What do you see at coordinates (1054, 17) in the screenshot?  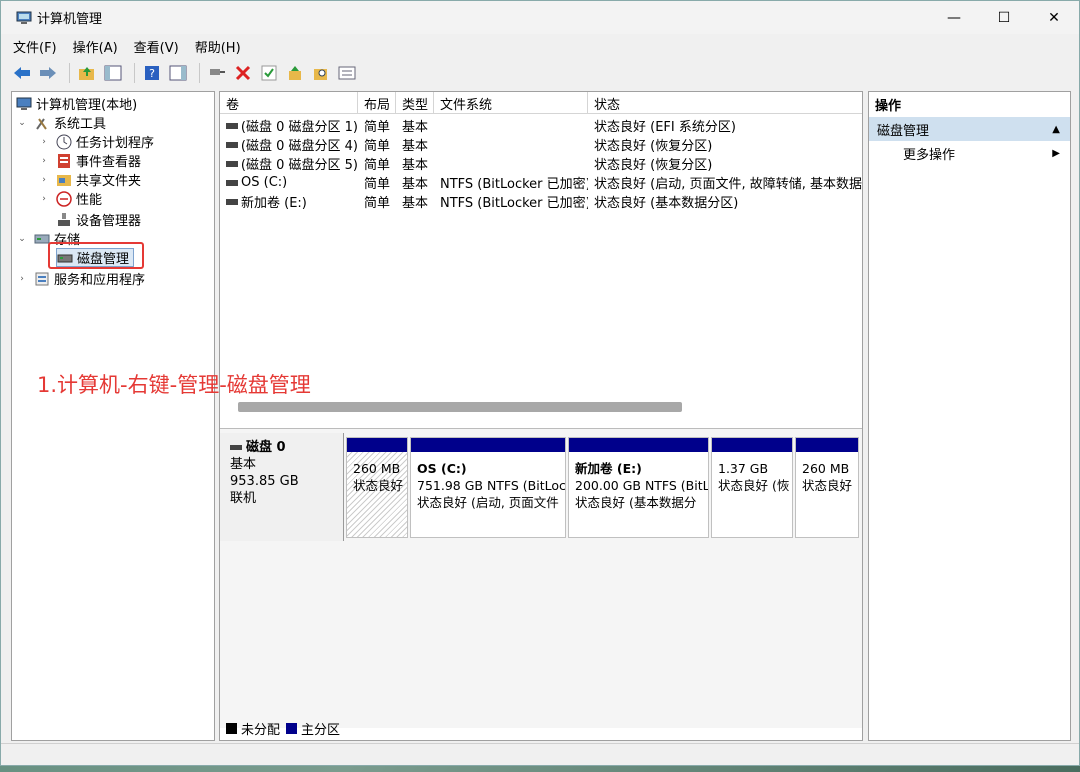 I see `close-button: ✕` at bounding box center [1054, 17].